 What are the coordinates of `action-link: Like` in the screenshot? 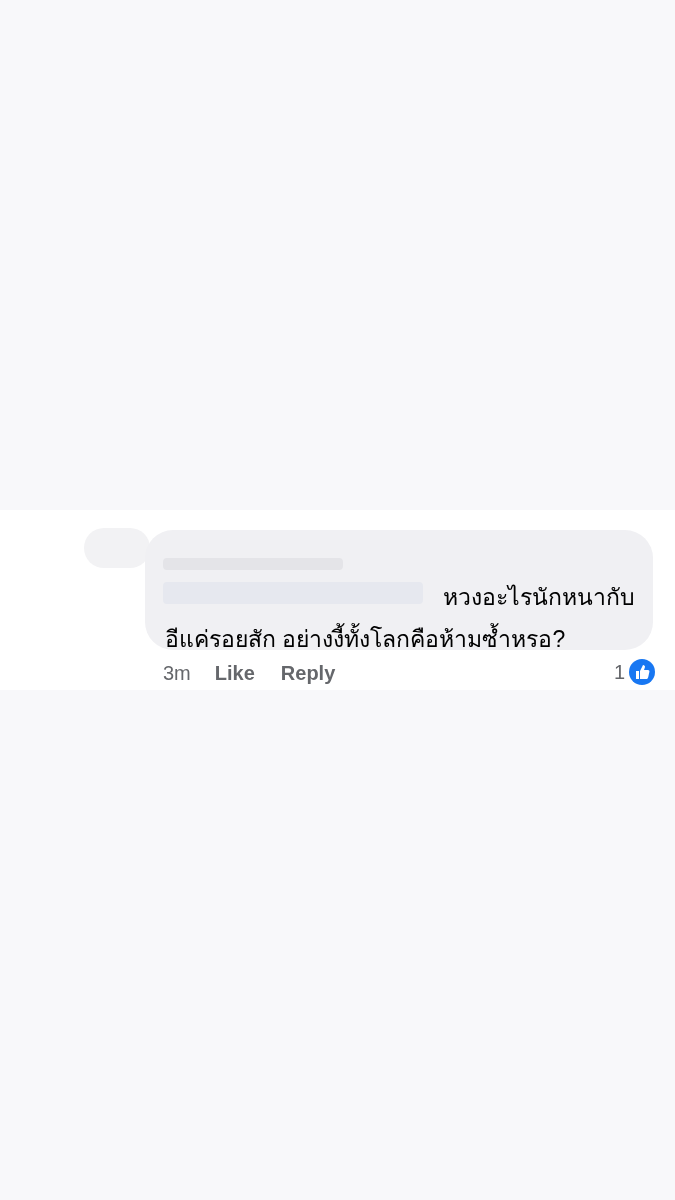 It's located at (234, 673).